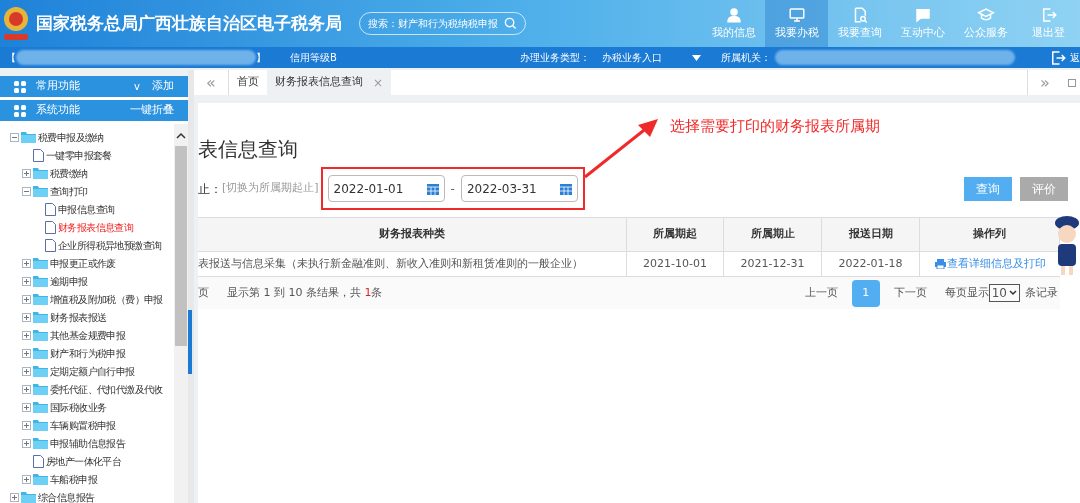  Describe the element at coordinates (940, 264) in the screenshot. I see `printer-icon` at that location.